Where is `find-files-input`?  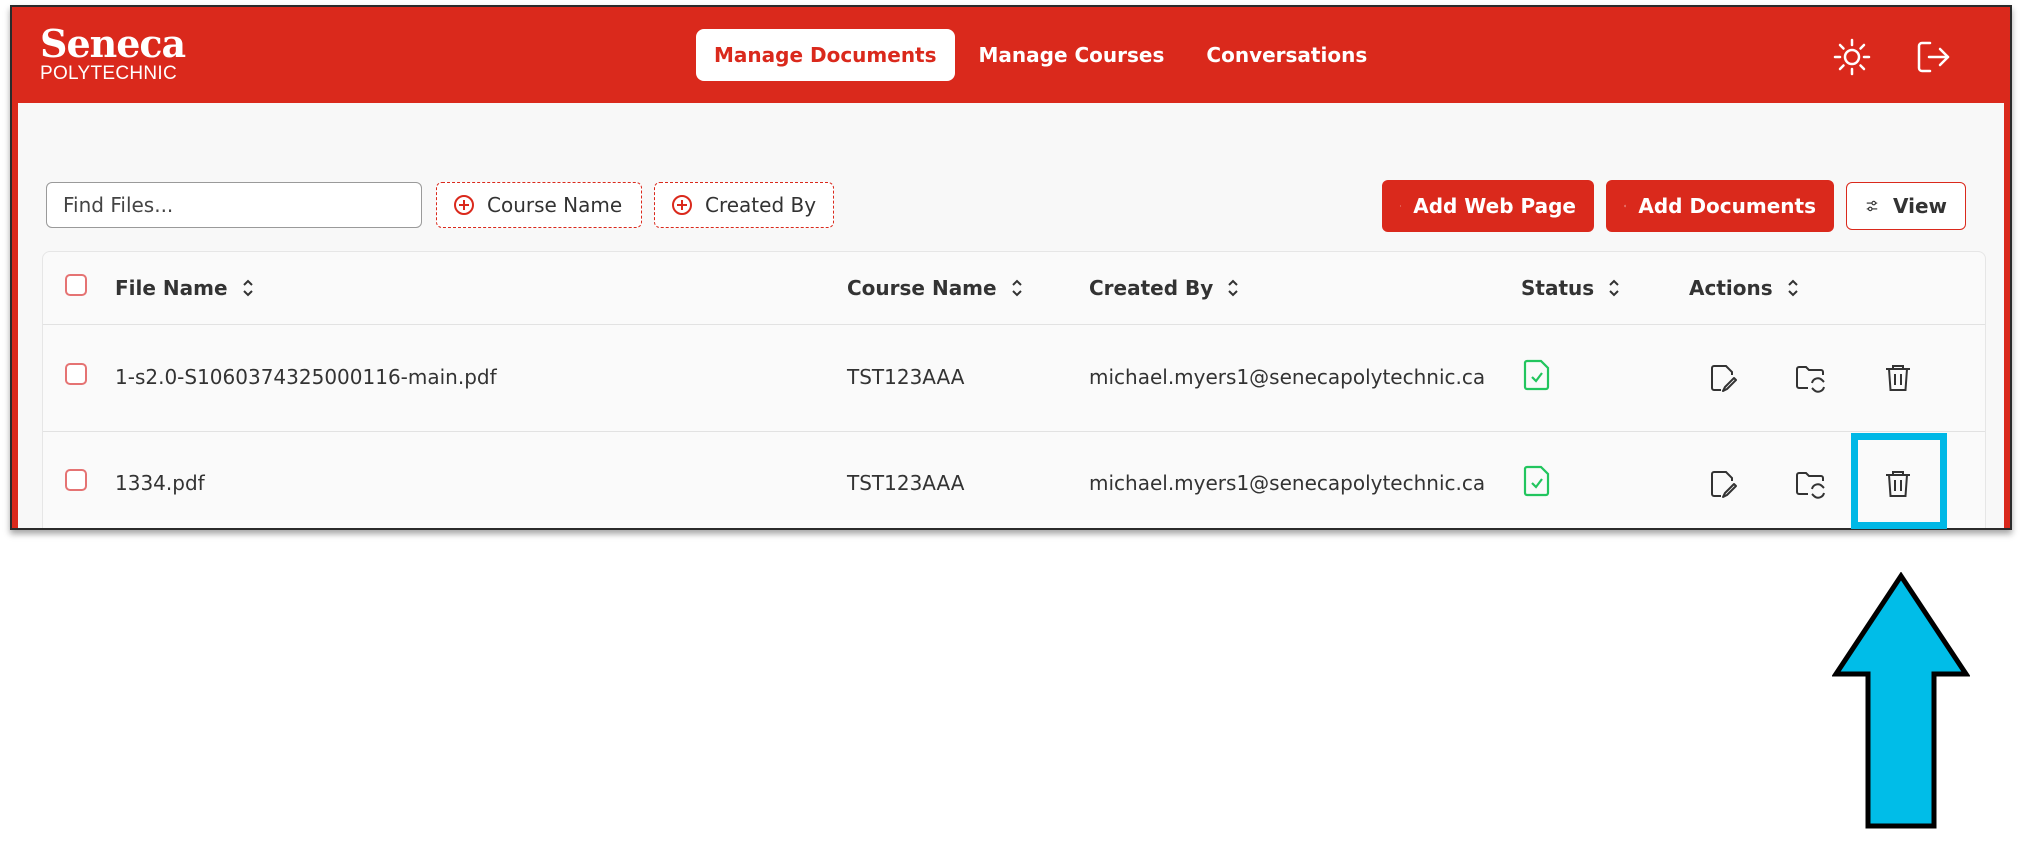 find-files-input is located at coordinates (234, 205).